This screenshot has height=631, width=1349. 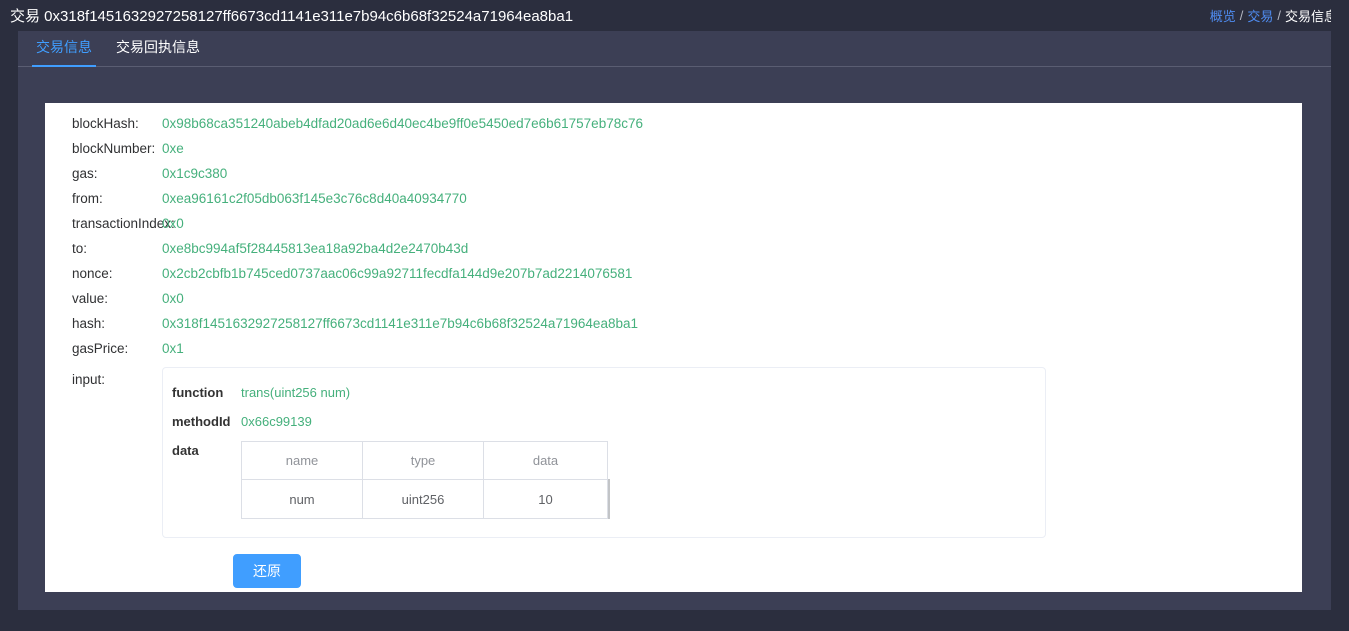 What do you see at coordinates (545, 460) in the screenshot?
I see `table-header-data: data` at bounding box center [545, 460].